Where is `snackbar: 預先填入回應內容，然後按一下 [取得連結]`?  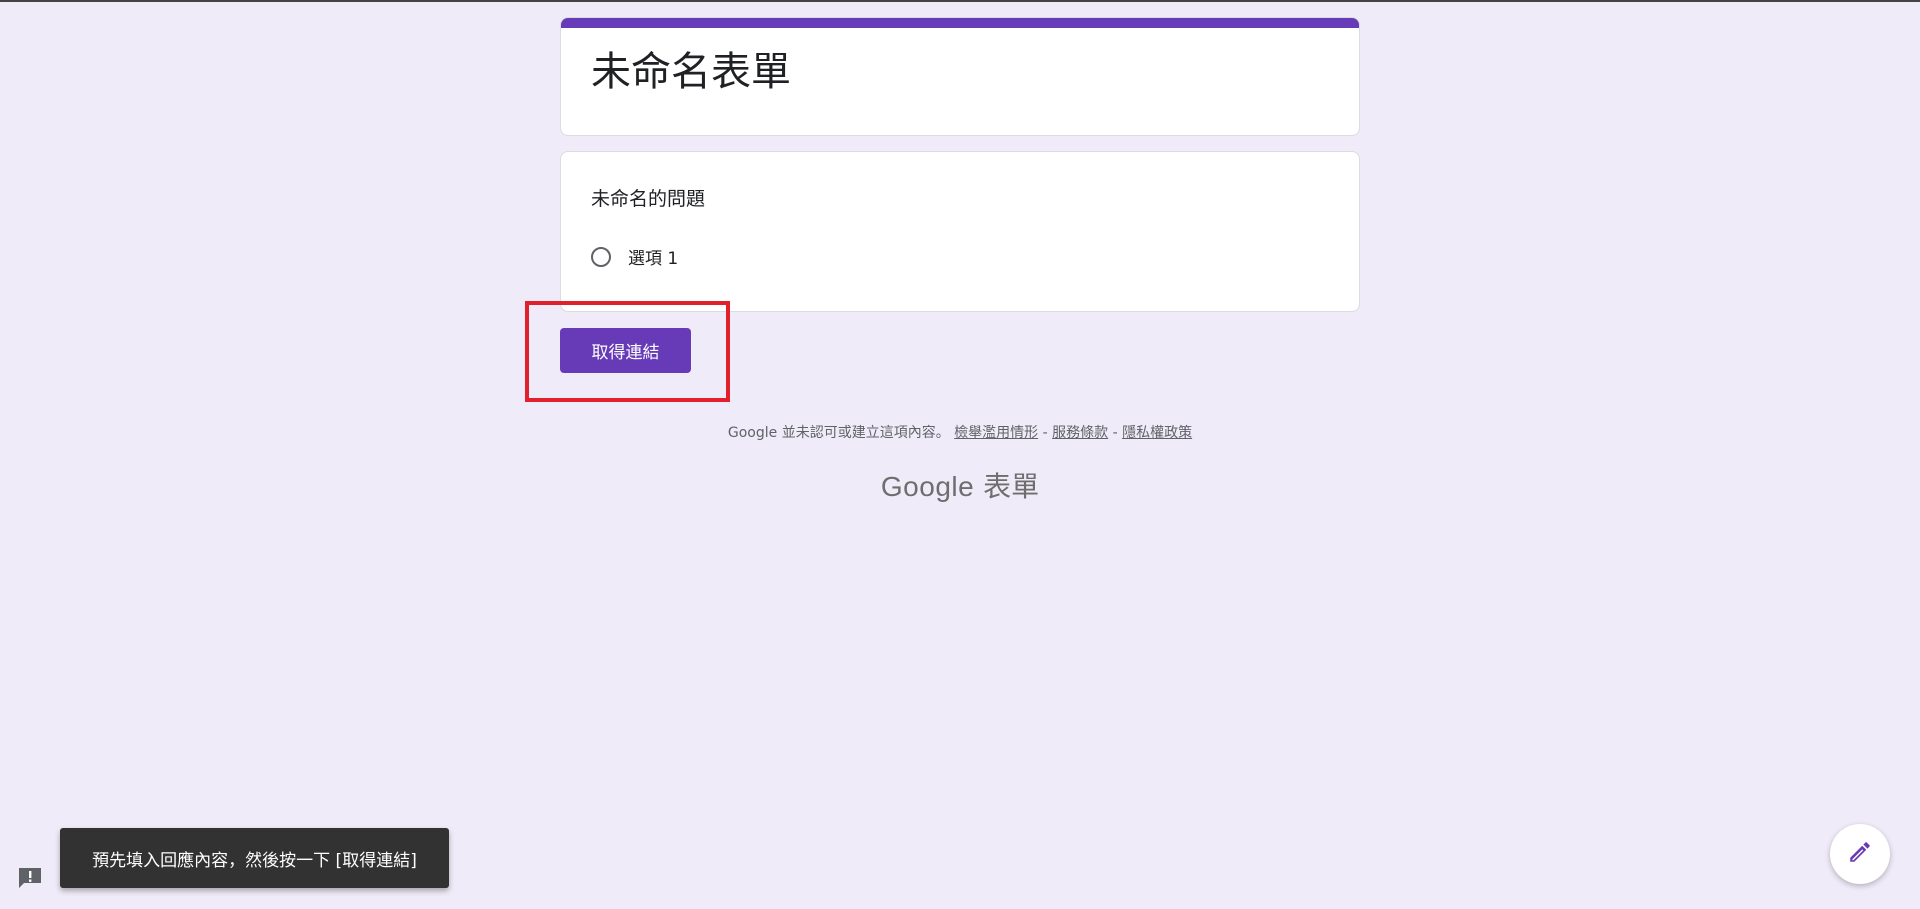 snackbar: 預先填入回應內容，然後按一下 [取得連結] is located at coordinates (254, 858).